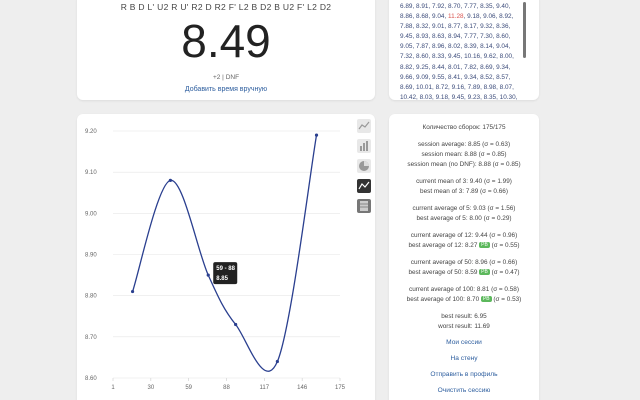 The height and width of the screenshot is (400, 640). I want to click on time-entry: 8.93, so click(422, 36).